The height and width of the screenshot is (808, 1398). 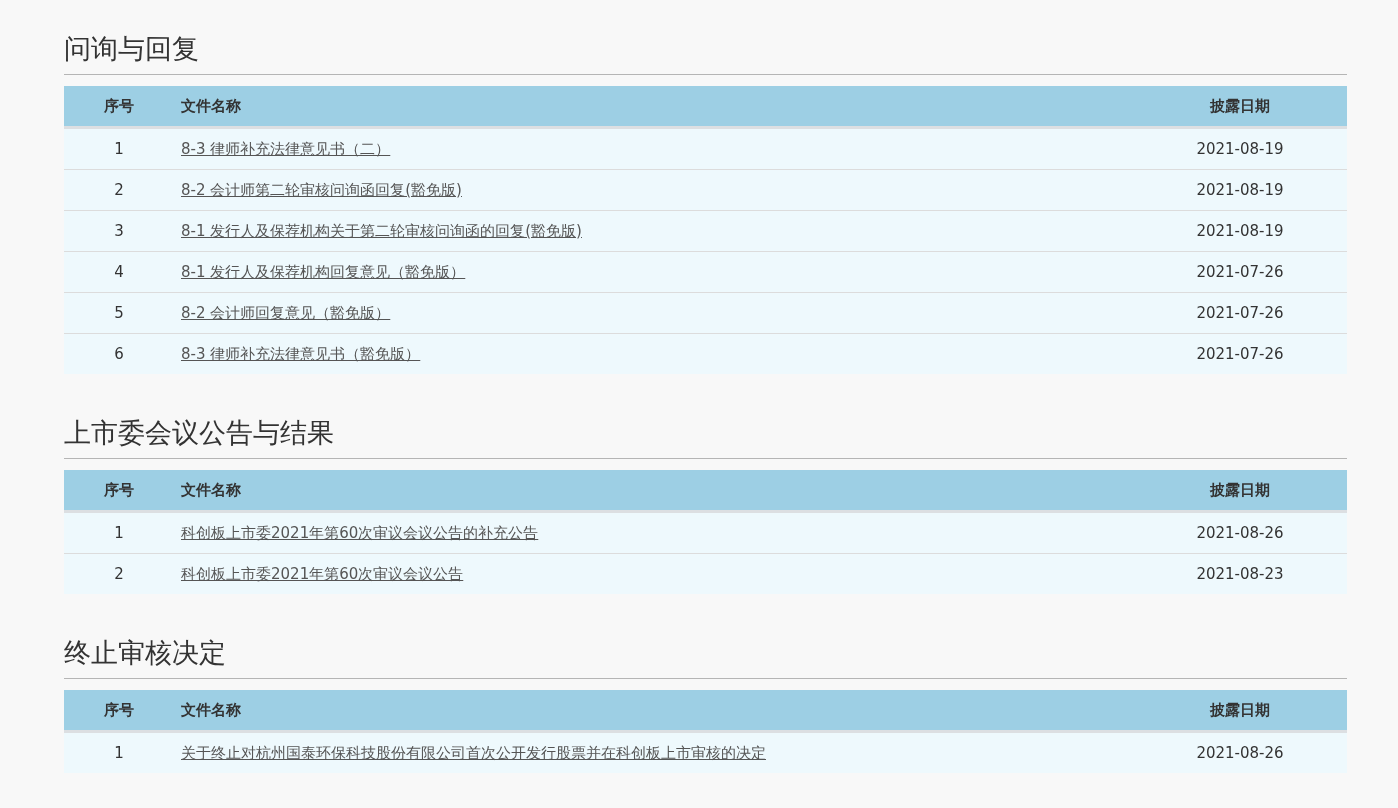 What do you see at coordinates (473, 752) in the screenshot?
I see `document-link: 关于终止对杭州国泰环保科技股份有限公司首次公开发行股票并在科创板上市审核的决定` at bounding box center [473, 752].